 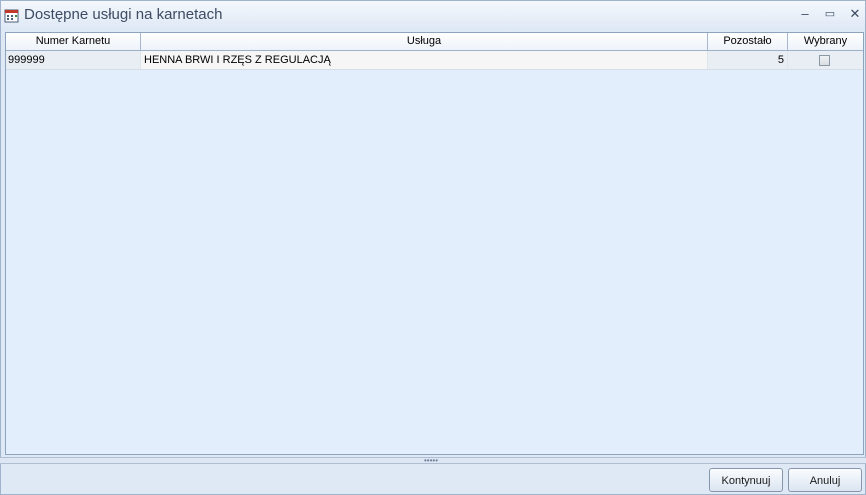 I want to click on cell-service: HENNA BRWI I RZĘS Z REGULACJĄ, so click(x=424, y=60).